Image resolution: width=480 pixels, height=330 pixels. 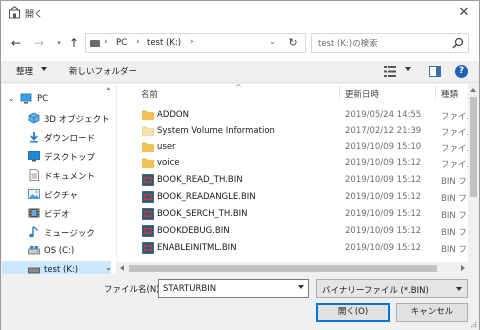 What do you see at coordinates (292, 93) in the screenshot?
I see `column-header-row: ^ 名前 更新日時 種類` at bounding box center [292, 93].